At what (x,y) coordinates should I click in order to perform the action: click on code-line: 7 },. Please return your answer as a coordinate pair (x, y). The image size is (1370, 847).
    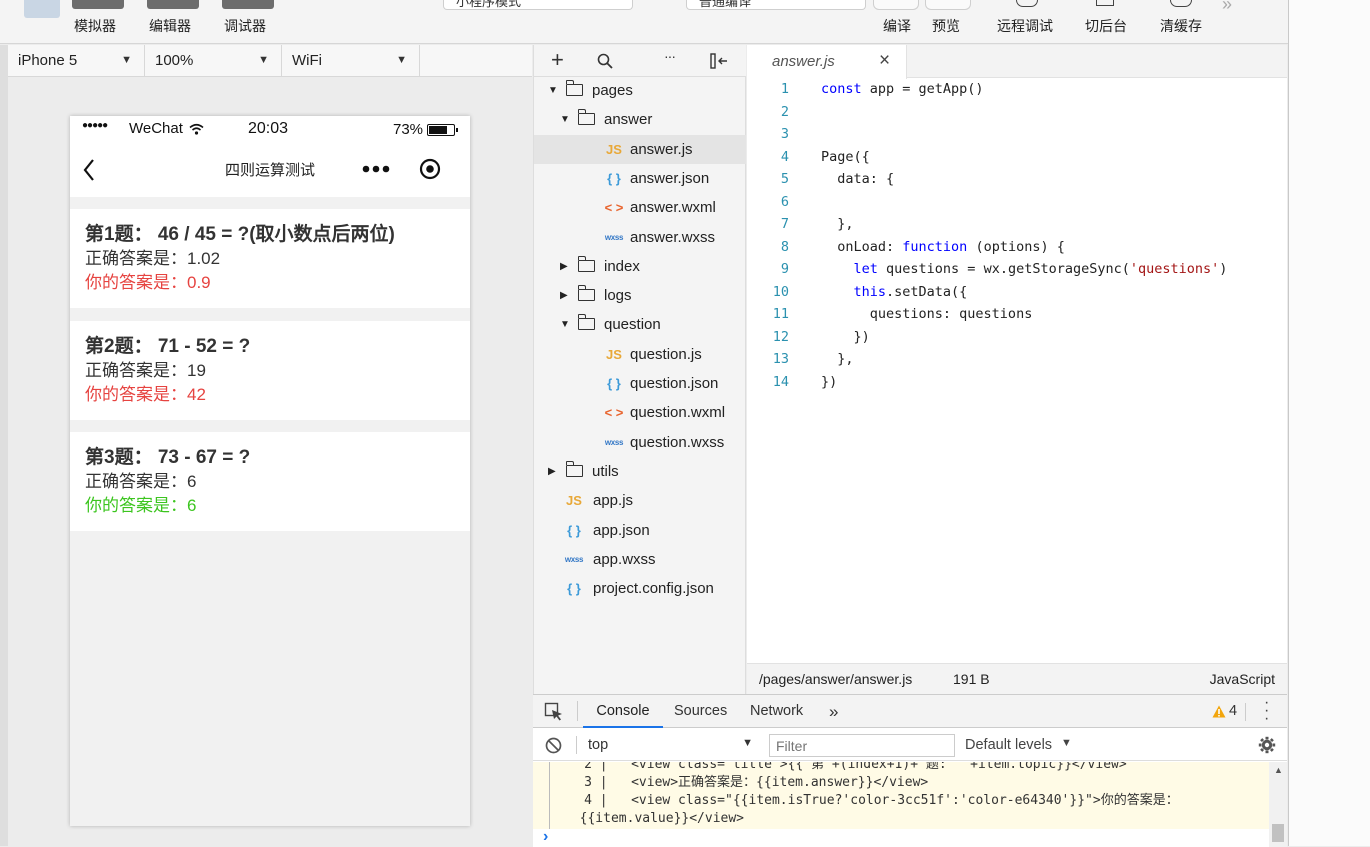
    Looking at the image, I should click on (1017, 224).